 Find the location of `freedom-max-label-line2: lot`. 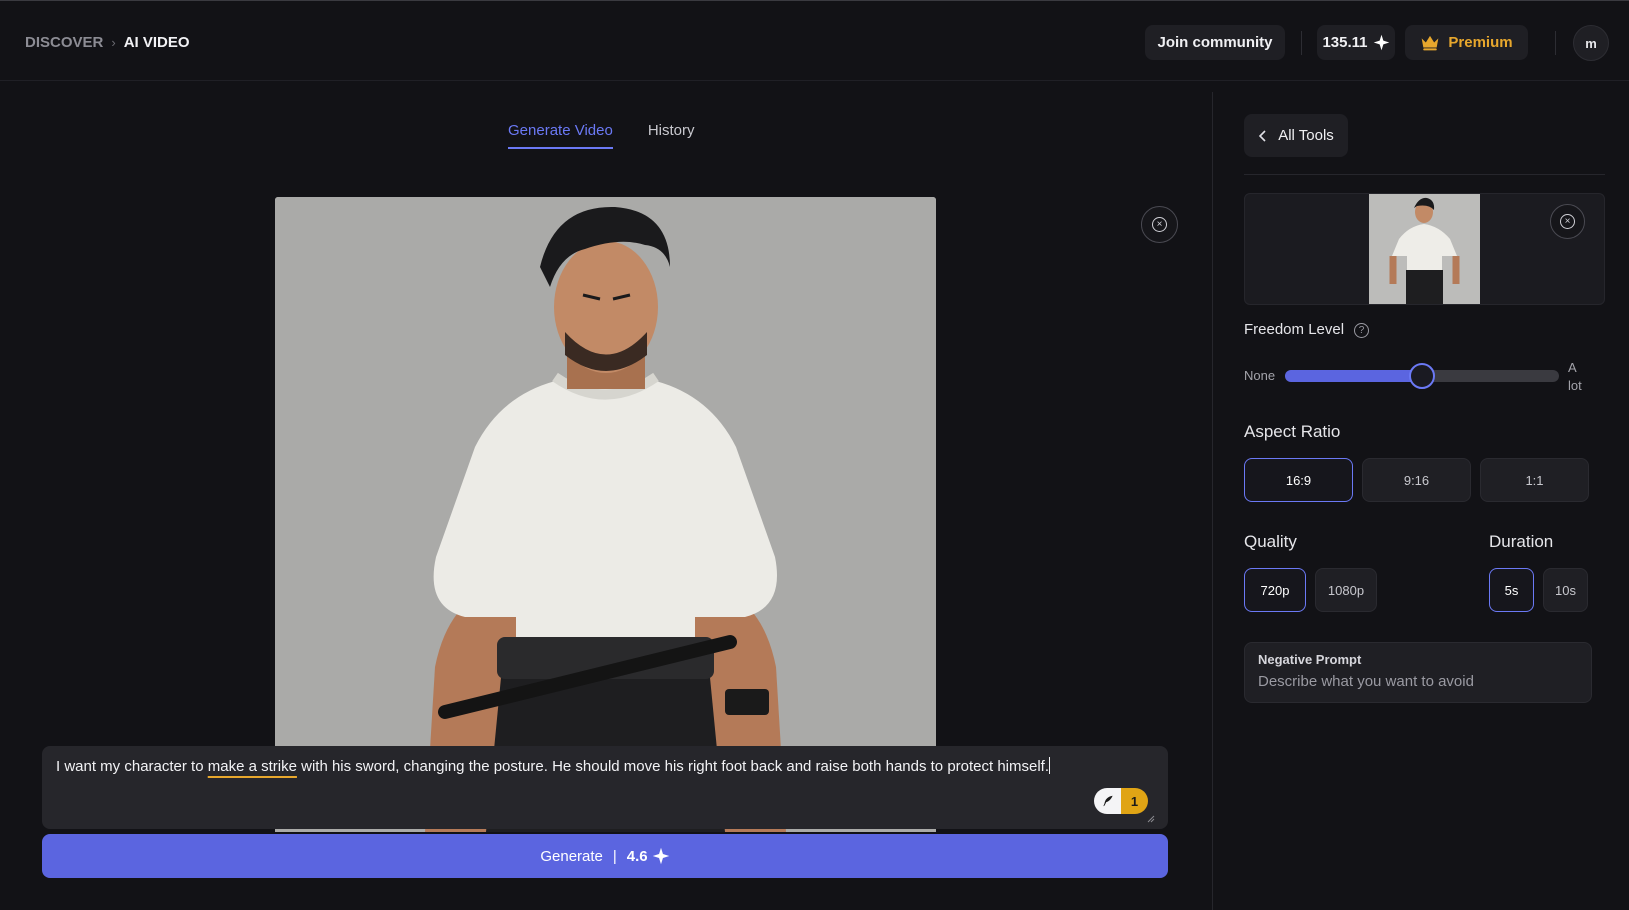

freedom-max-label-line2: lot is located at coordinates (1575, 385).